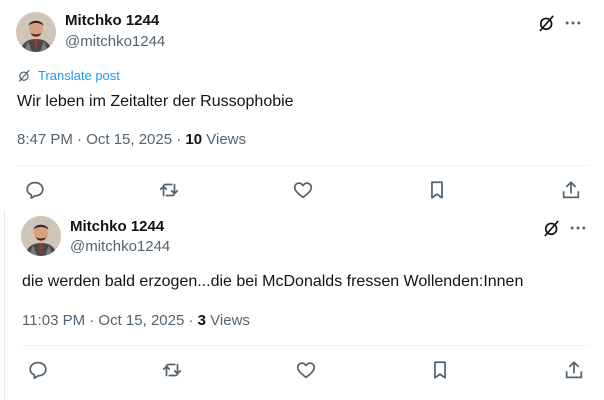  What do you see at coordinates (201, 320) in the screenshot?
I see `views-count: 3` at bounding box center [201, 320].